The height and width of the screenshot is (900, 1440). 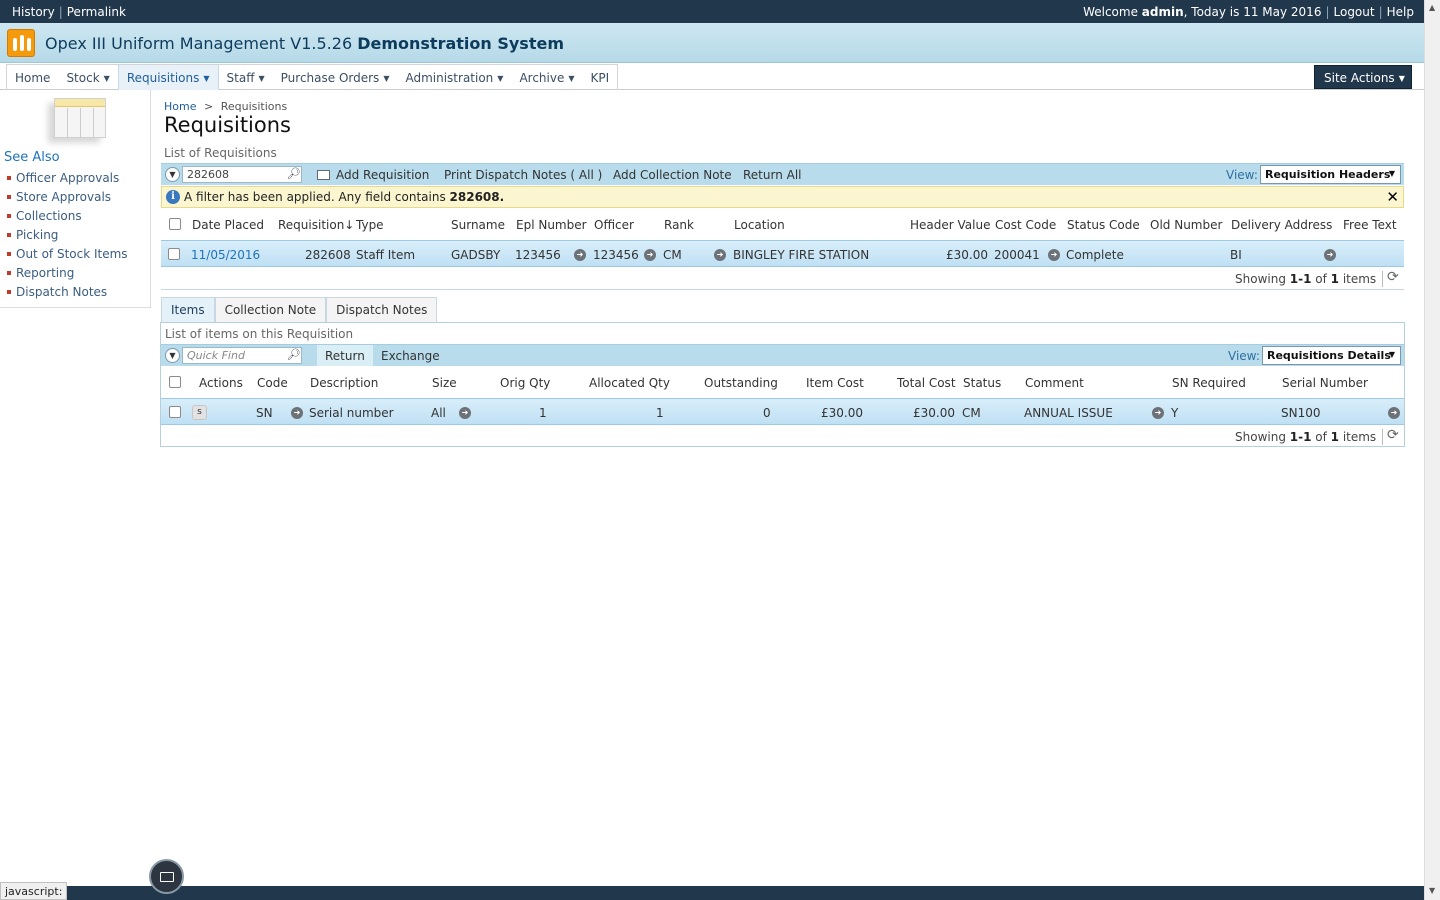 What do you see at coordinates (1025, 225) in the screenshot?
I see `column-header: Cost Code` at bounding box center [1025, 225].